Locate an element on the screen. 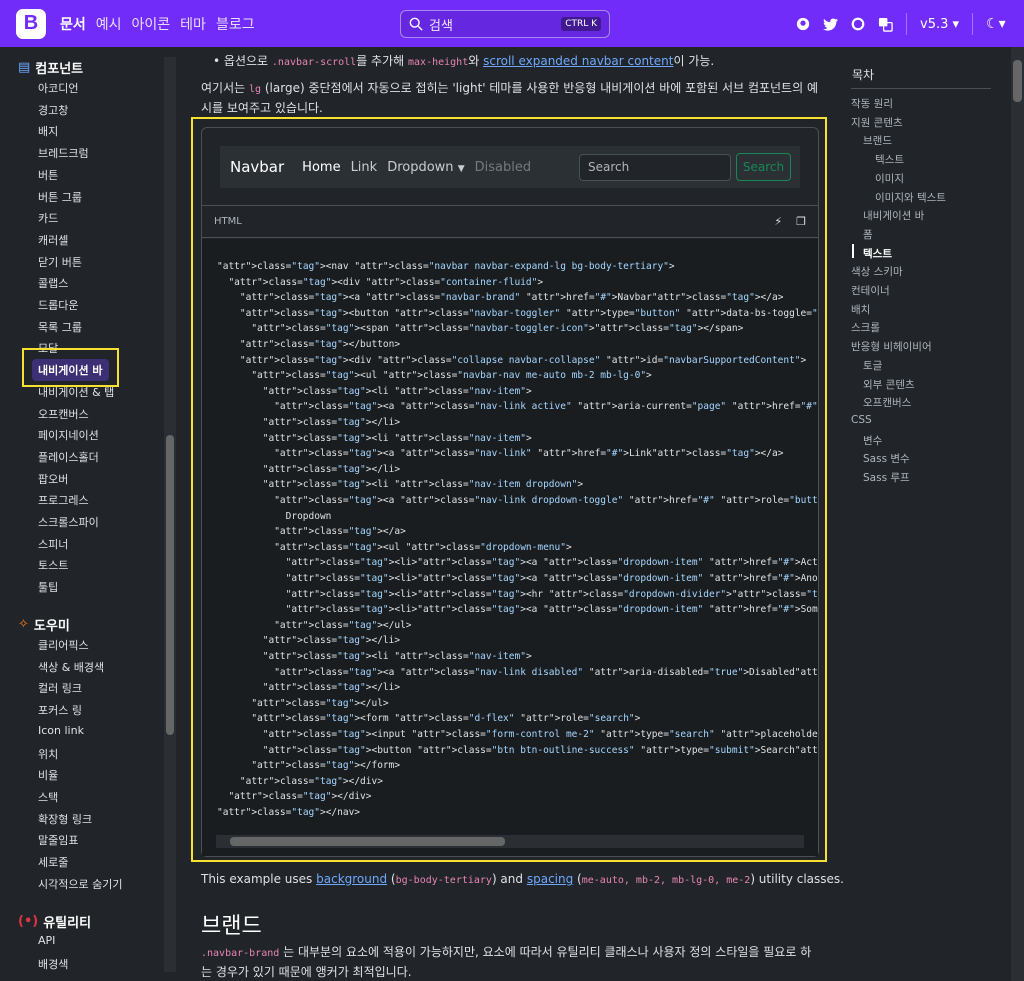  code-scroll-thumb is located at coordinates (367, 841).